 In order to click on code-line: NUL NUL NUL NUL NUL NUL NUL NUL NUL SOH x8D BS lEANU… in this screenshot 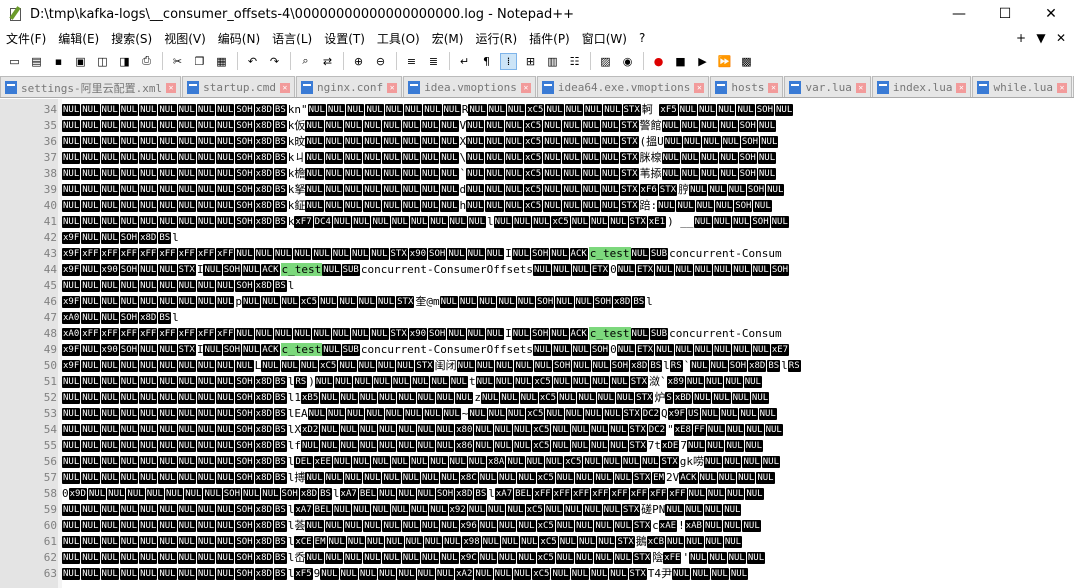, I will do `click(420, 414)`.